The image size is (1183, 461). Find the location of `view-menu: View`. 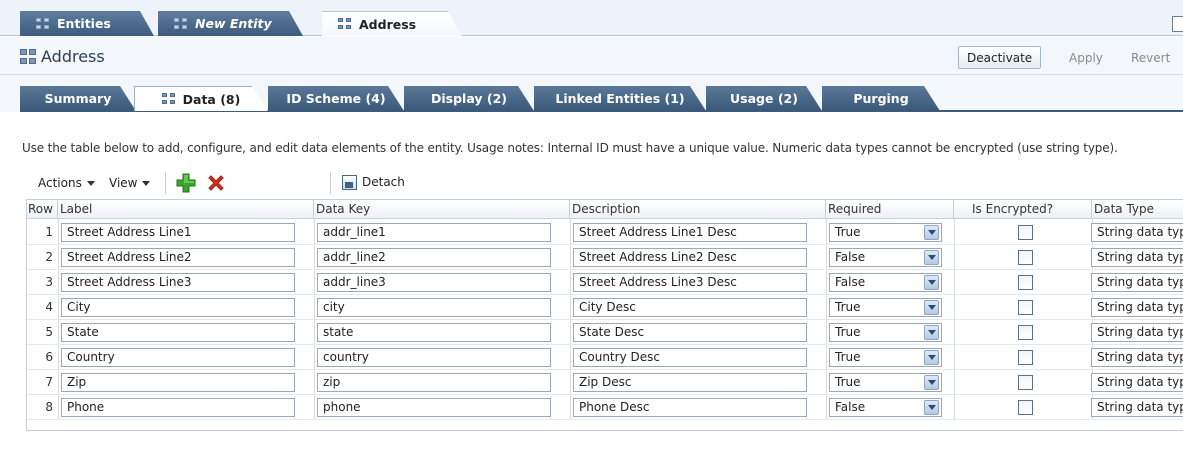

view-menu: View is located at coordinates (130, 183).